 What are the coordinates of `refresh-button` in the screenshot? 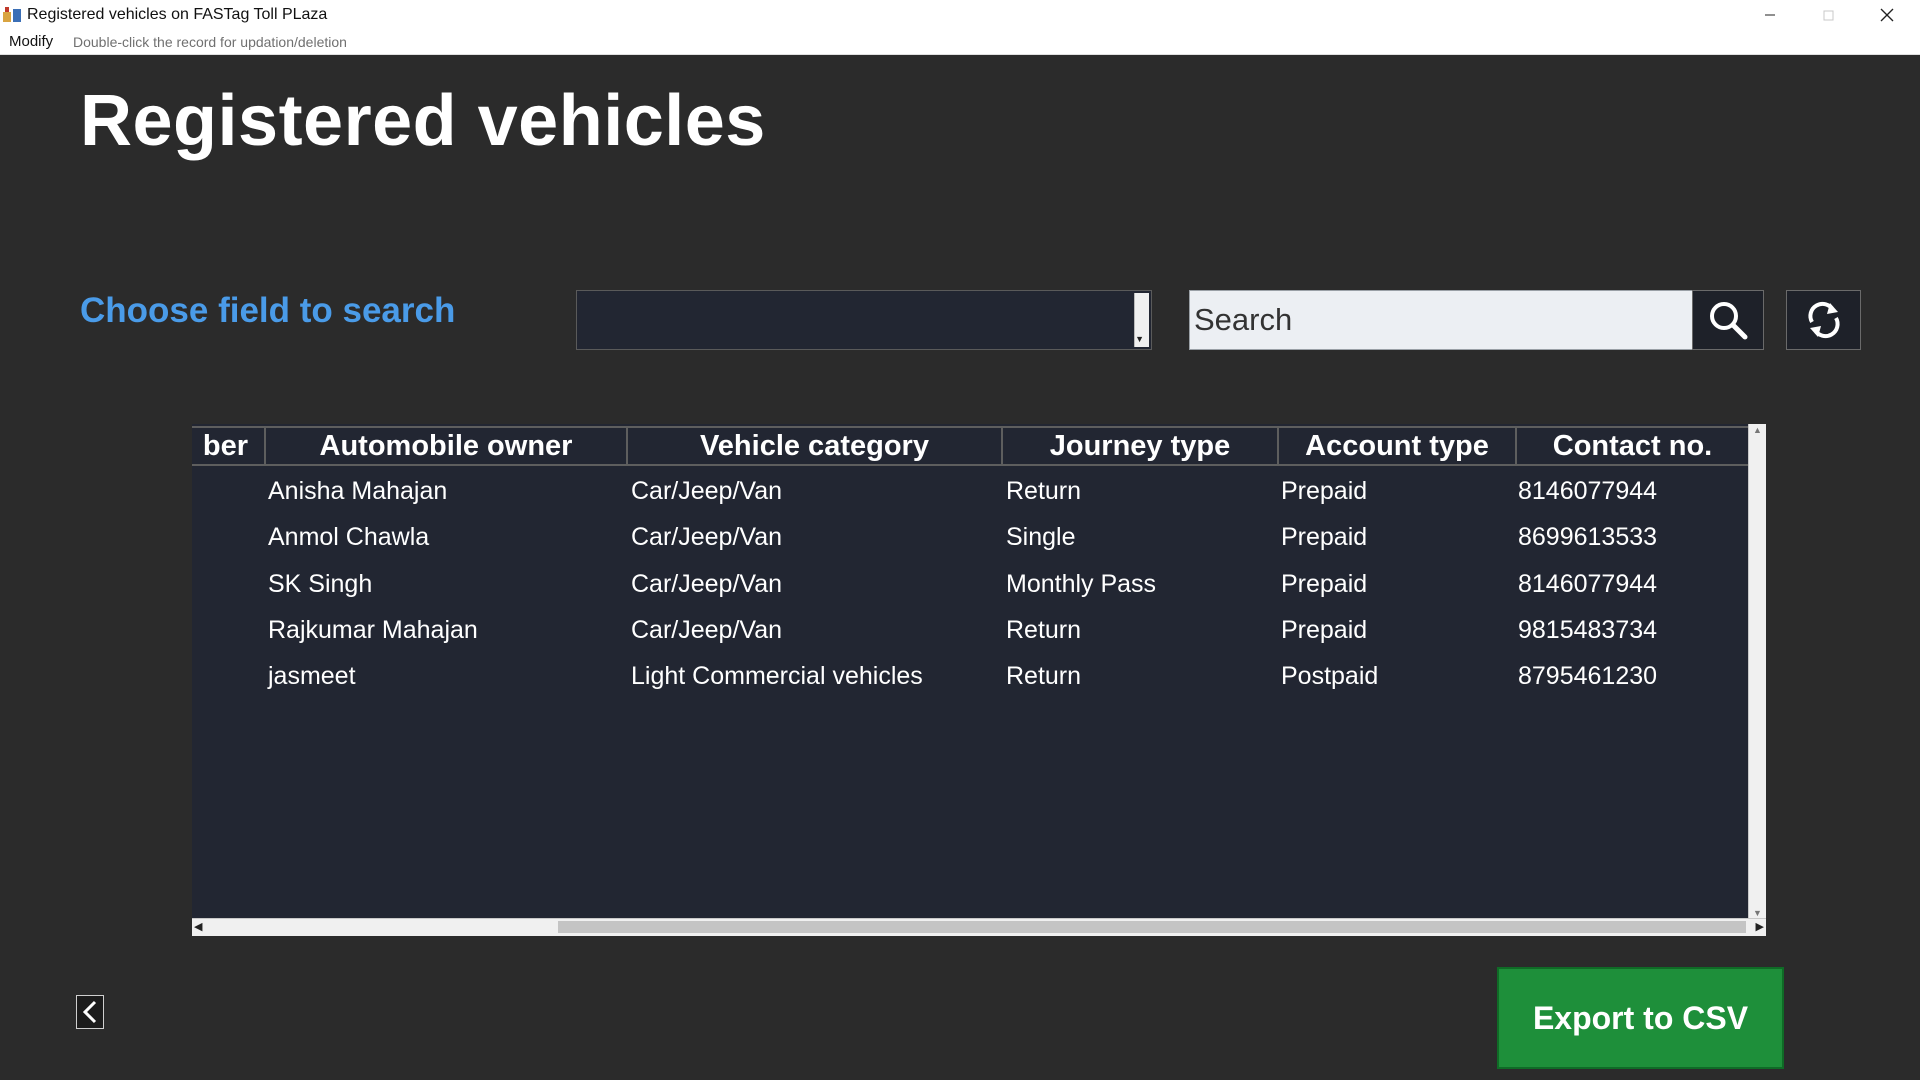 It's located at (1823, 320).